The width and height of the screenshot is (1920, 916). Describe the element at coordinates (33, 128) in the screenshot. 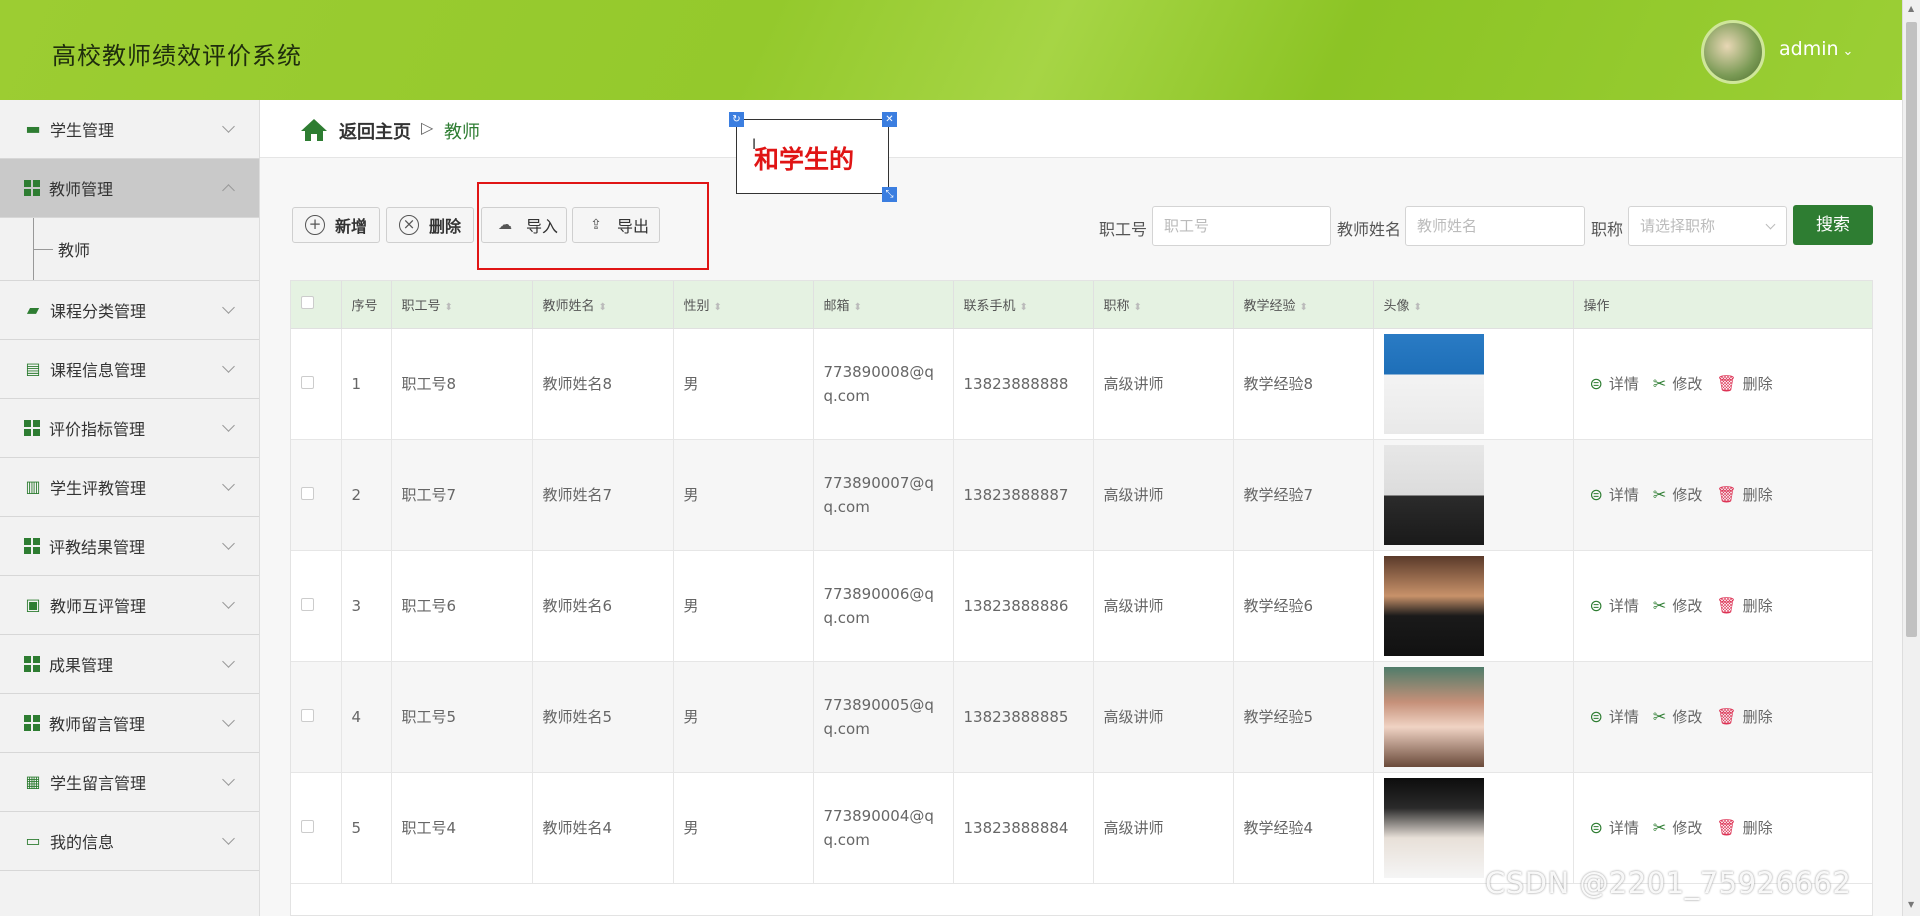

I see `monitor-icon: ▬` at that location.